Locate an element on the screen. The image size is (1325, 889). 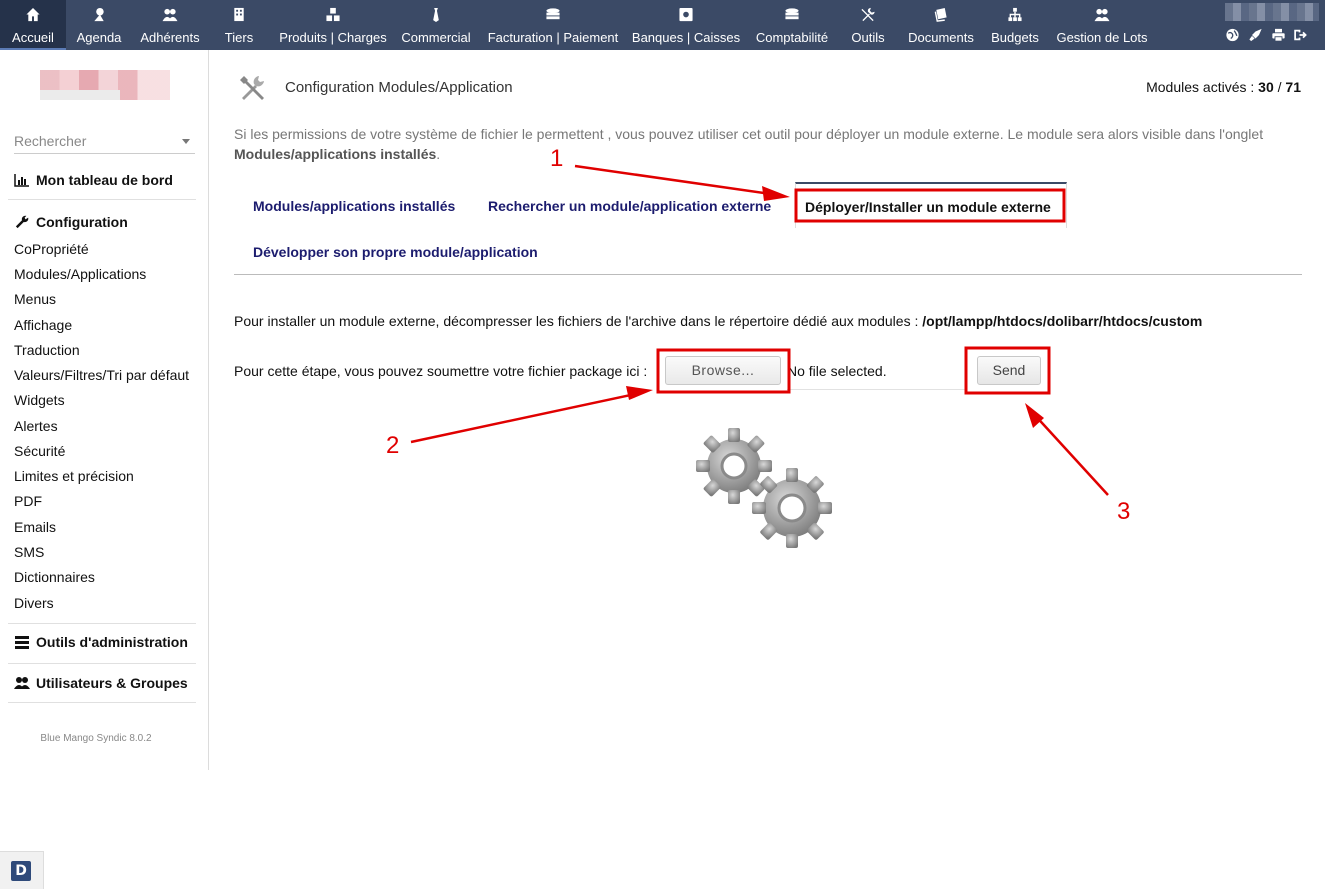
send-button: Send is located at coordinates (1009, 370).